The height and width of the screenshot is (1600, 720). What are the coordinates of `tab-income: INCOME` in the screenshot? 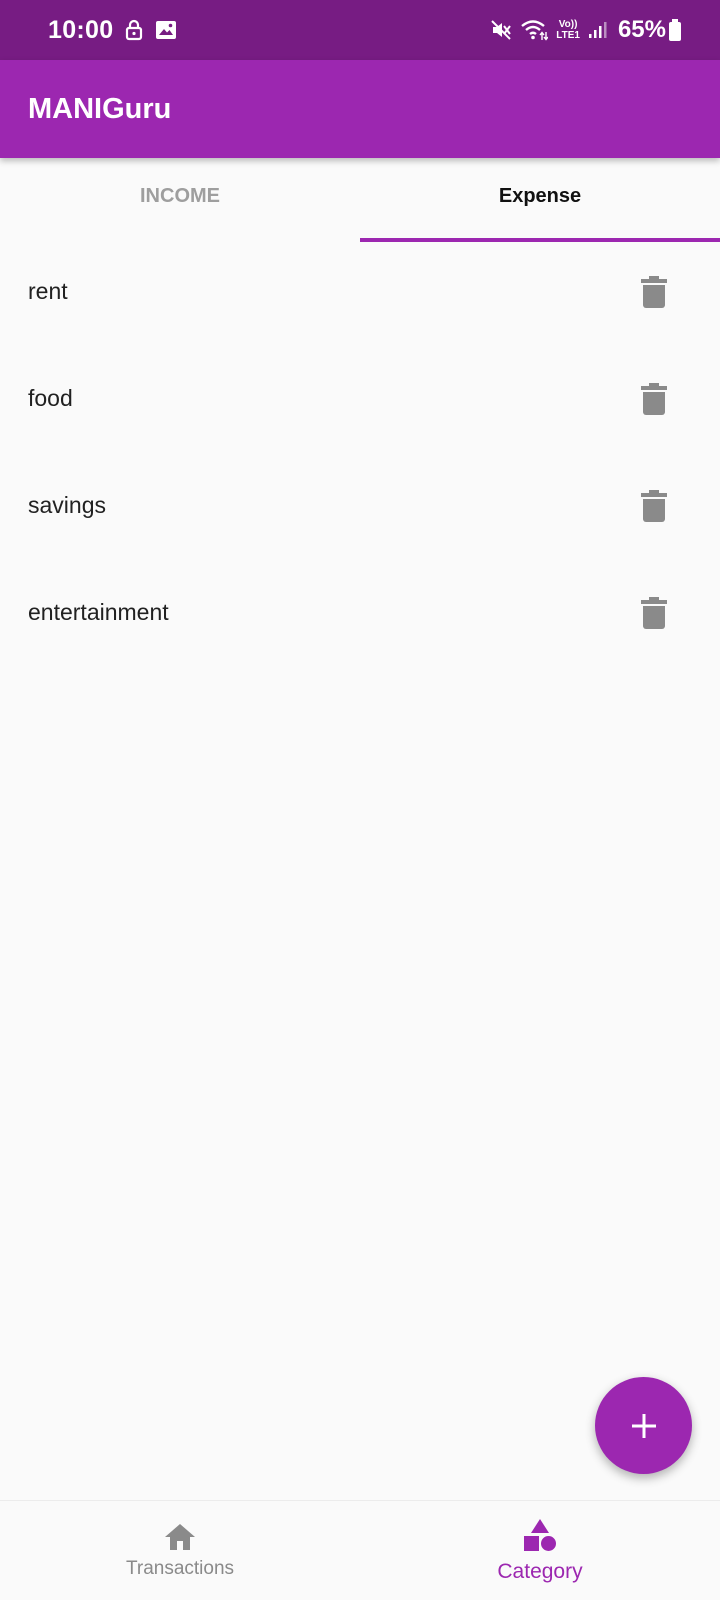 It's located at (180, 200).